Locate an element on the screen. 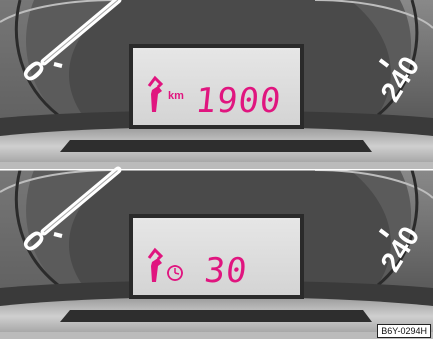 This screenshot has width=433, height=339. panel-divider is located at coordinates (216, 170).